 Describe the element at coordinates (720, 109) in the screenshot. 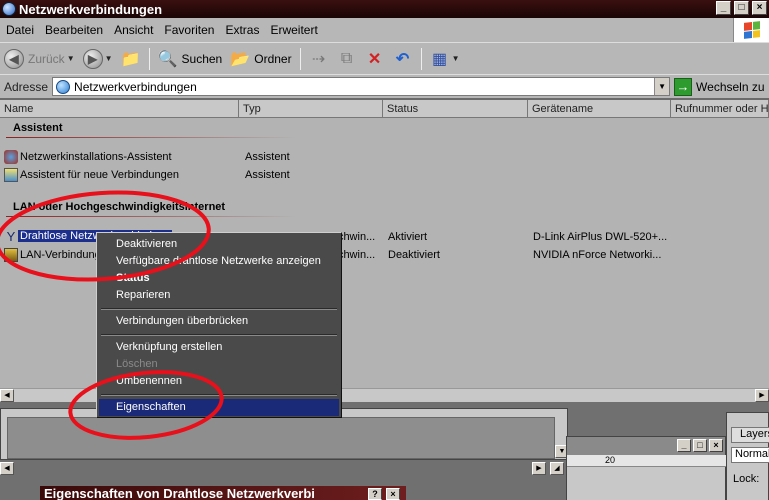

I see `column-header-phone: Rufnummer oder Ho` at that location.